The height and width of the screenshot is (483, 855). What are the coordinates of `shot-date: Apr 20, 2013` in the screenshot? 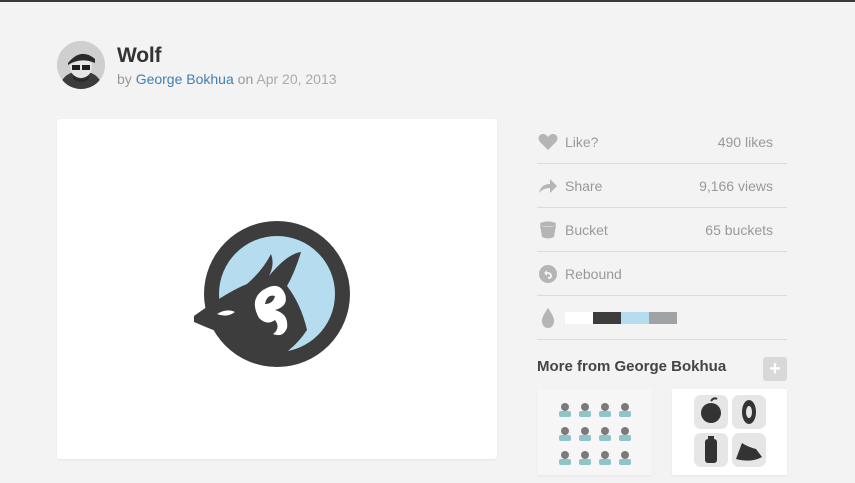 It's located at (296, 79).